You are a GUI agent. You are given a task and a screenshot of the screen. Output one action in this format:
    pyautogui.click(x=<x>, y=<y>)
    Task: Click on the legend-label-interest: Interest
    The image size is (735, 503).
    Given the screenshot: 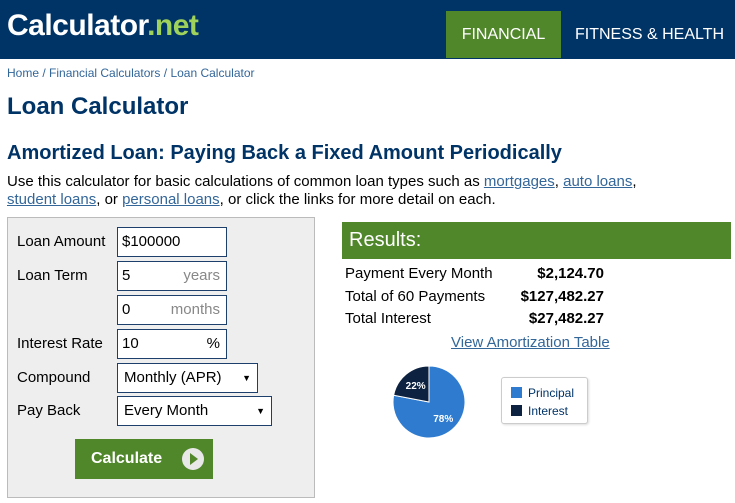 What is the action you would take?
    pyautogui.click(x=548, y=411)
    